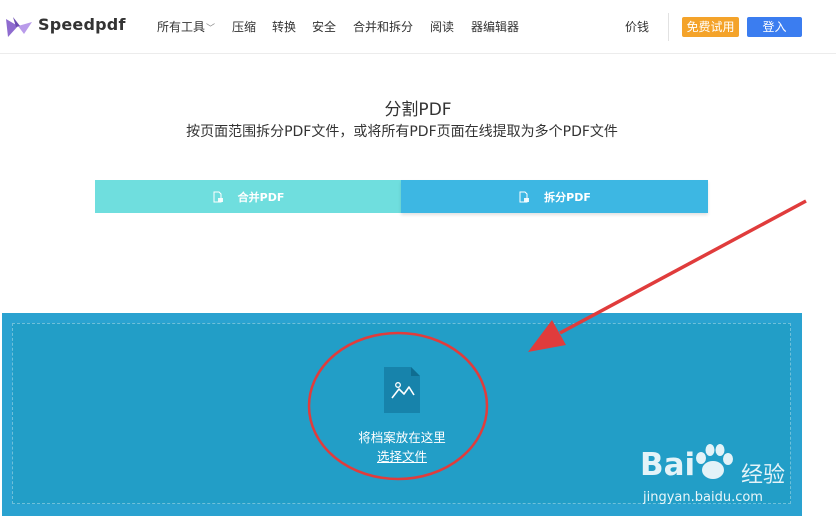 The height and width of the screenshot is (529, 836). Describe the element at coordinates (284, 26) in the screenshot. I see `nav-convert: 转换` at that location.